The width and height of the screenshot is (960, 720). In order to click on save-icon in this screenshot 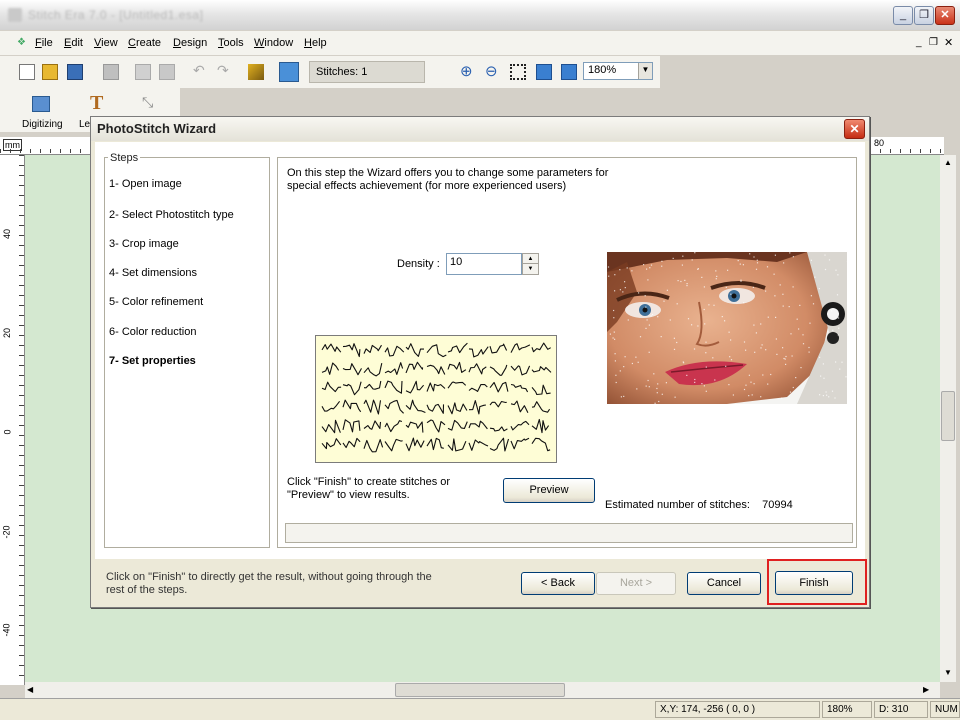, I will do `click(75, 72)`.